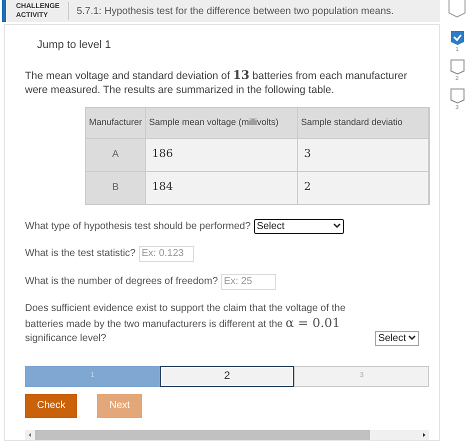 The width and height of the screenshot is (474, 441). What do you see at coordinates (222, 123) in the screenshot?
I see `column-header: Sample mean voltage (millivolts)` at bounding box center [222, 123].